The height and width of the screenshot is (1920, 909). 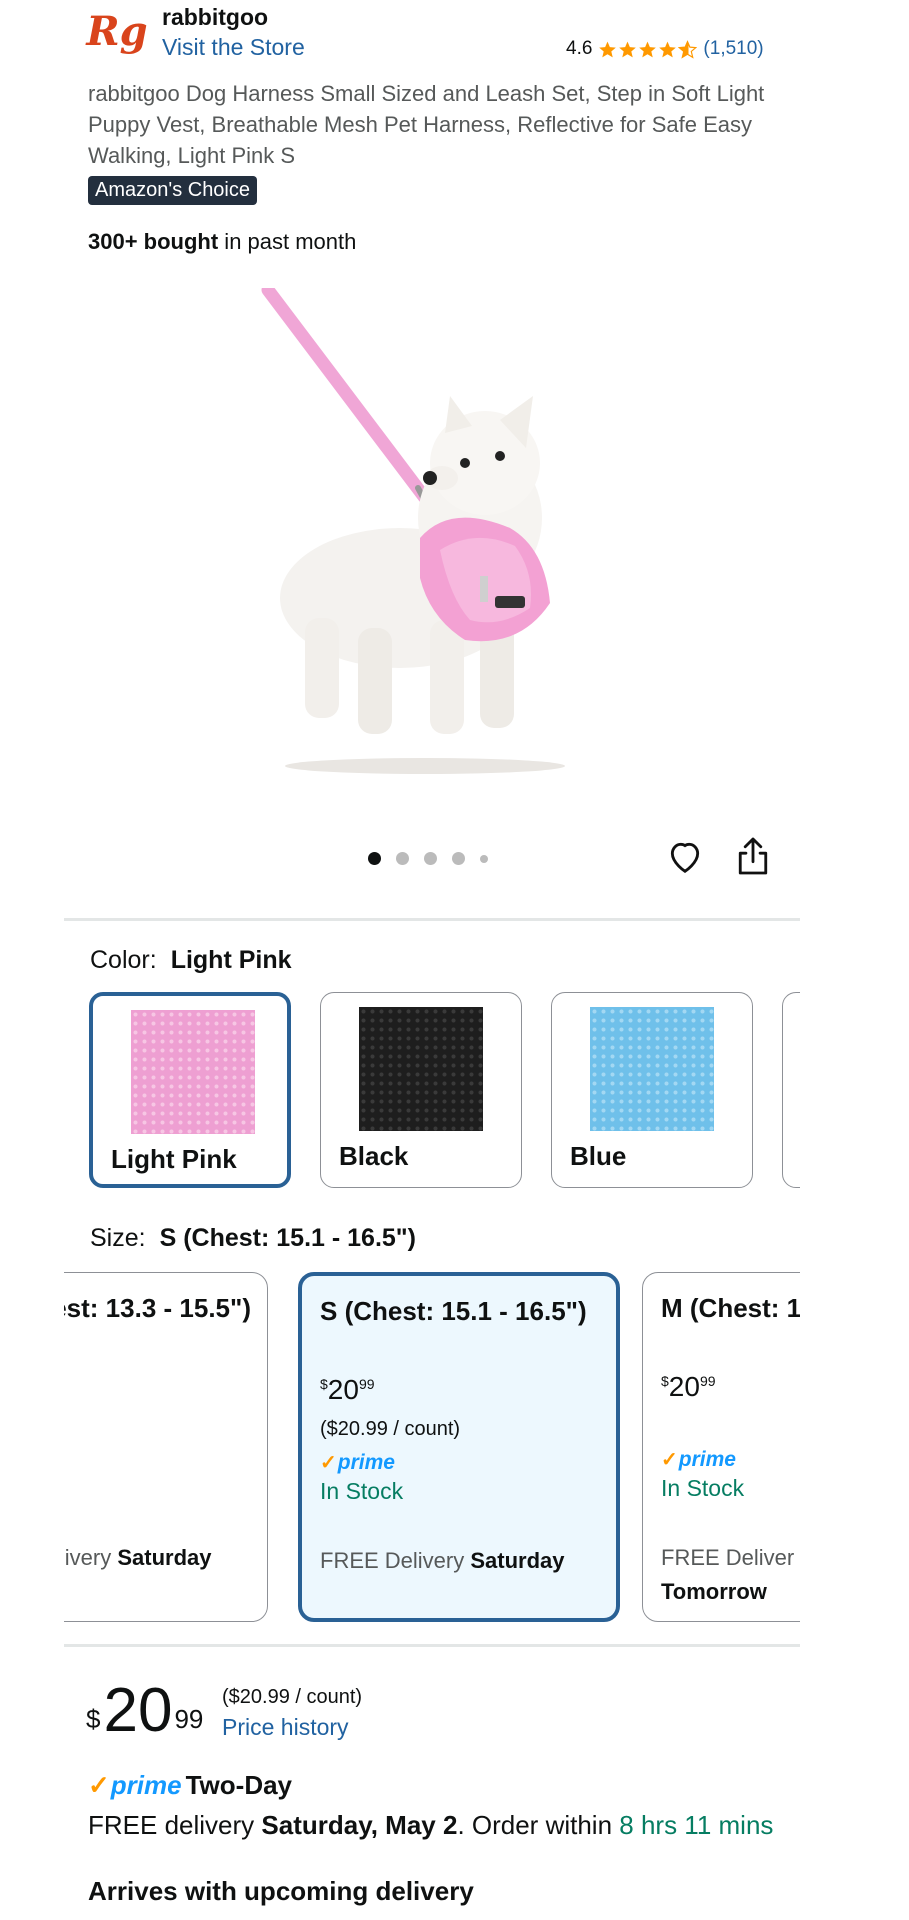 What do you see at coordinates (287, 1238) in the screenshot?
I see `selected-size: S (Chest: 15.1 - 16.5")` at bounding box center [287, 1238].